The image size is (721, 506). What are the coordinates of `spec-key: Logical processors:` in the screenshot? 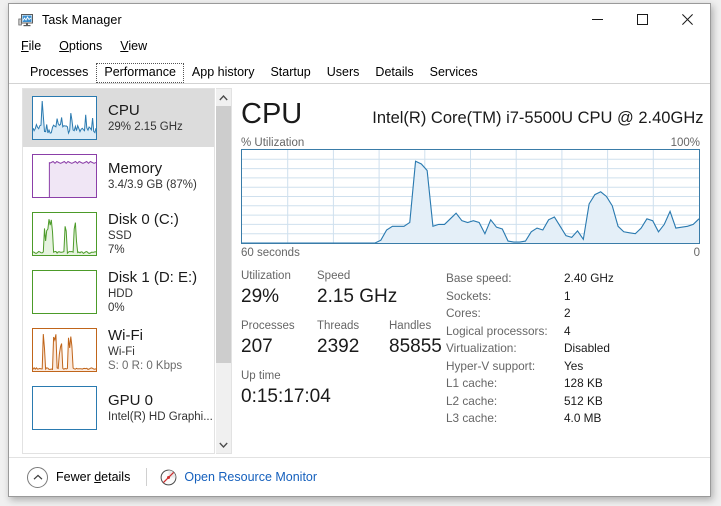 It's located at (497, 330).